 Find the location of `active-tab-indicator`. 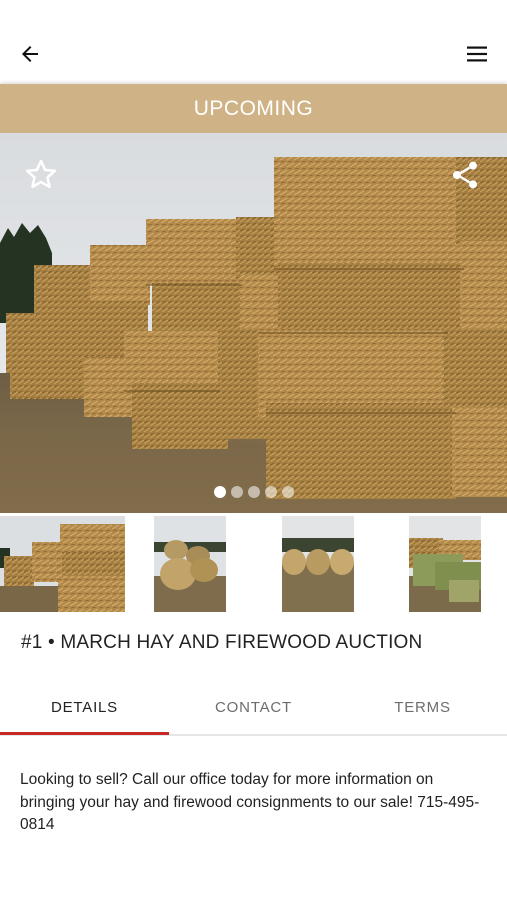

active-tab-indicator is located at coordinates (84, 733).